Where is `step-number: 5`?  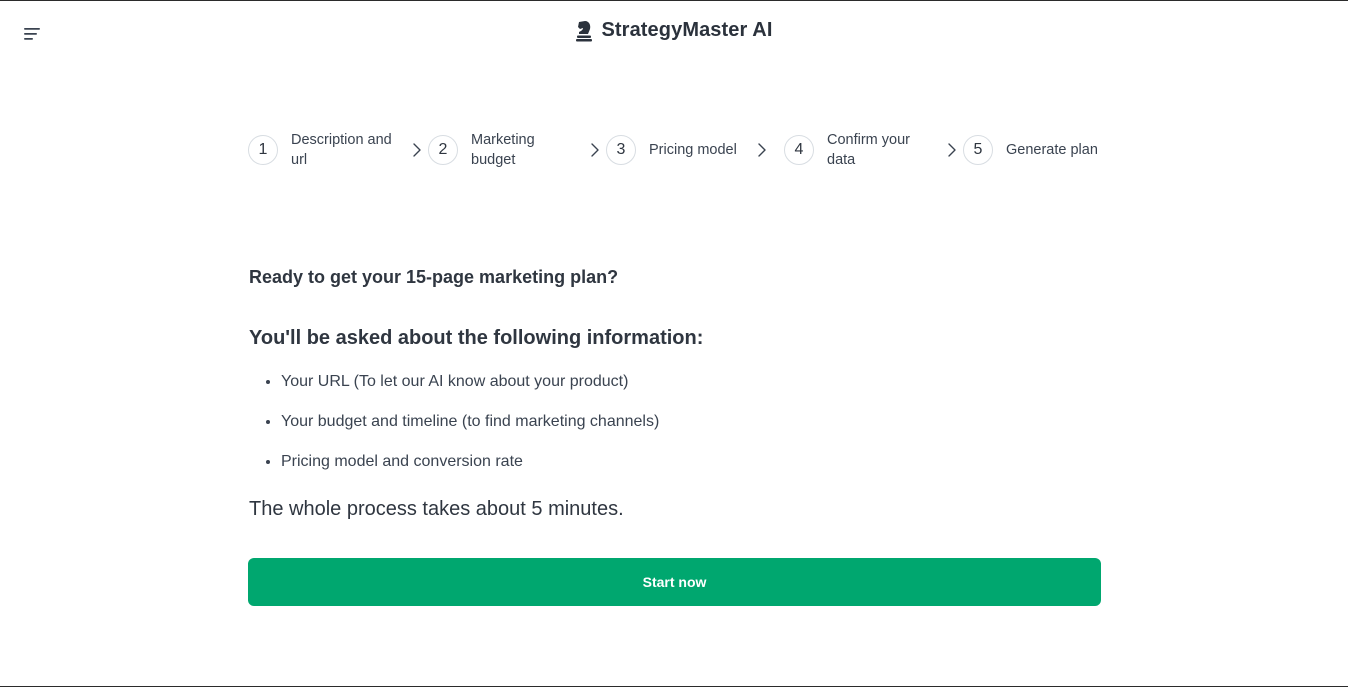
step-number: 5 is located at coordinates (978, 150).